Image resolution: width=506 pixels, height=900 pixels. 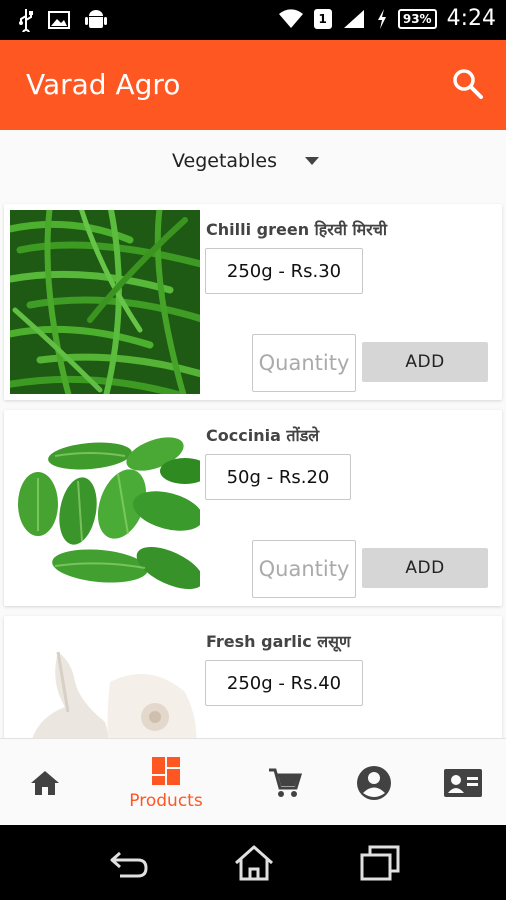 I want to click on nav-account, so click(x=374, y=782).